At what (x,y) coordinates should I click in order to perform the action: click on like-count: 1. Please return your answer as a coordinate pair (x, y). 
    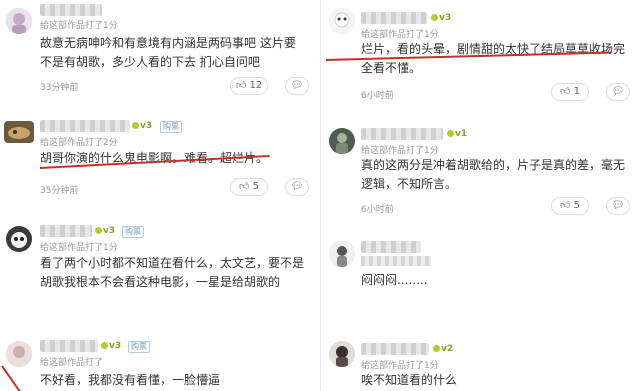
    Looking at the image, I should click on (576, 91).